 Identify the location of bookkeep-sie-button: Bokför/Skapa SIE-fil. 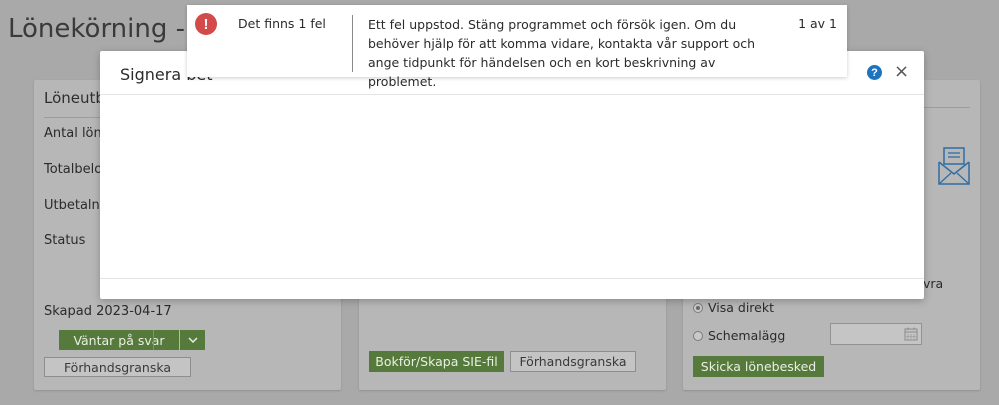
(436, 361).